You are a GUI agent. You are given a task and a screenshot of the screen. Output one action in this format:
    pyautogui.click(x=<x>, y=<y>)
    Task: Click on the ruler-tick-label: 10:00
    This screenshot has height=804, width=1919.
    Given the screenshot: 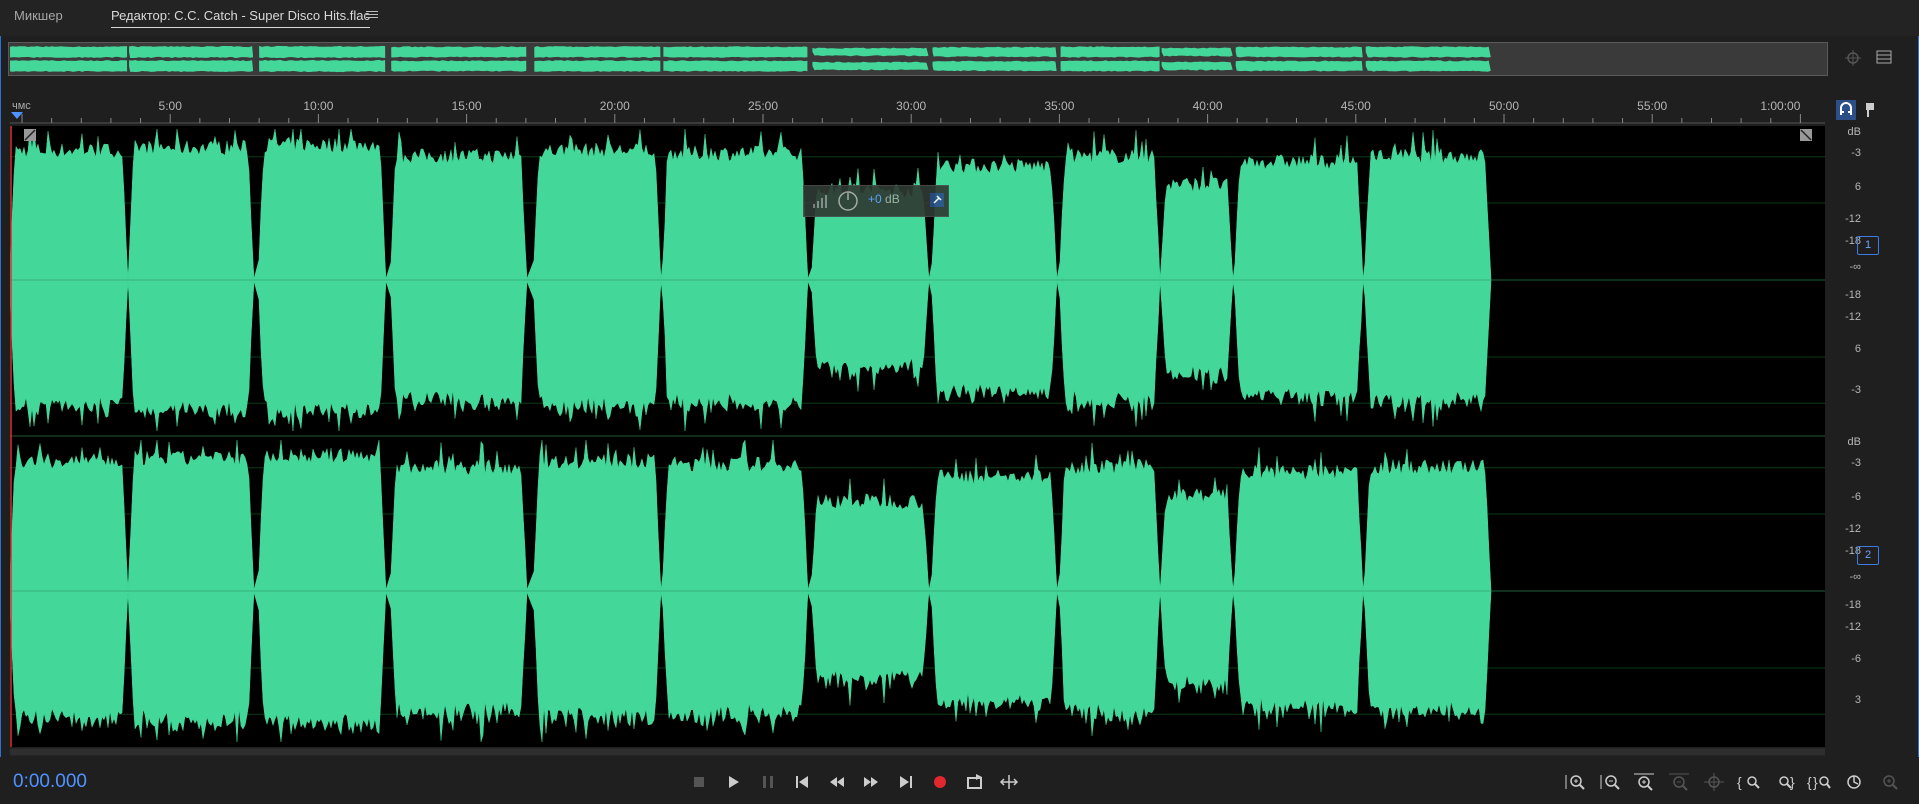 What is the action you would take?
    pyautogui.click(x=318, y=106)
    